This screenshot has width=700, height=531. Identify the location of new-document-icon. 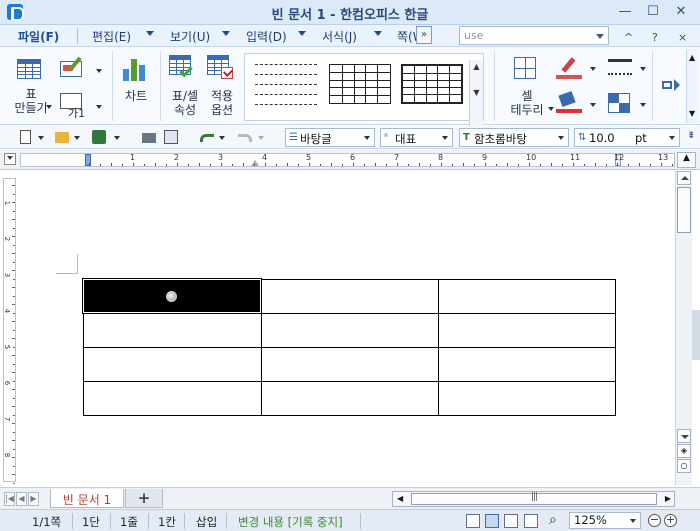
(25, 137).